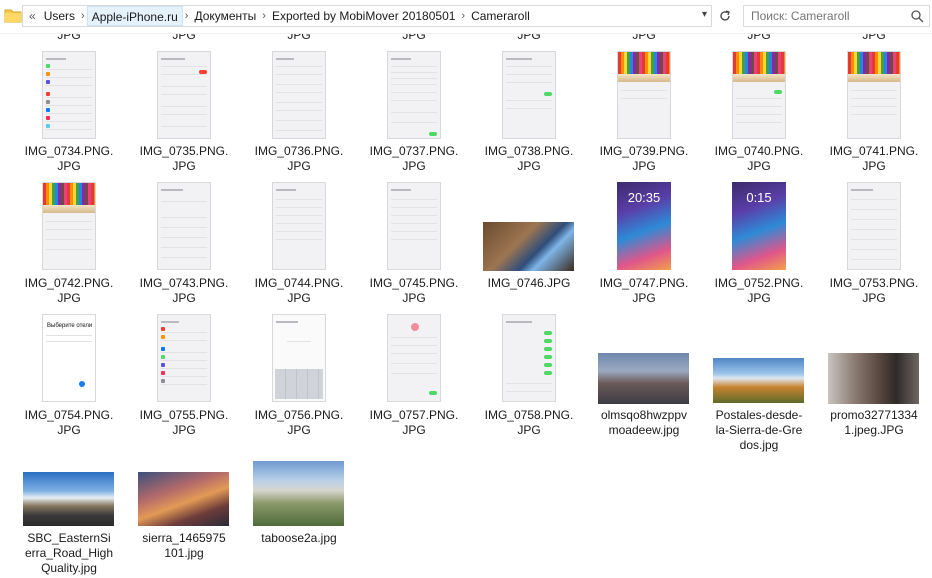 This screenshot has width=932, height=578. I want to click on file-name: IMG_0742.PNG. JPG, so click(69, 290).